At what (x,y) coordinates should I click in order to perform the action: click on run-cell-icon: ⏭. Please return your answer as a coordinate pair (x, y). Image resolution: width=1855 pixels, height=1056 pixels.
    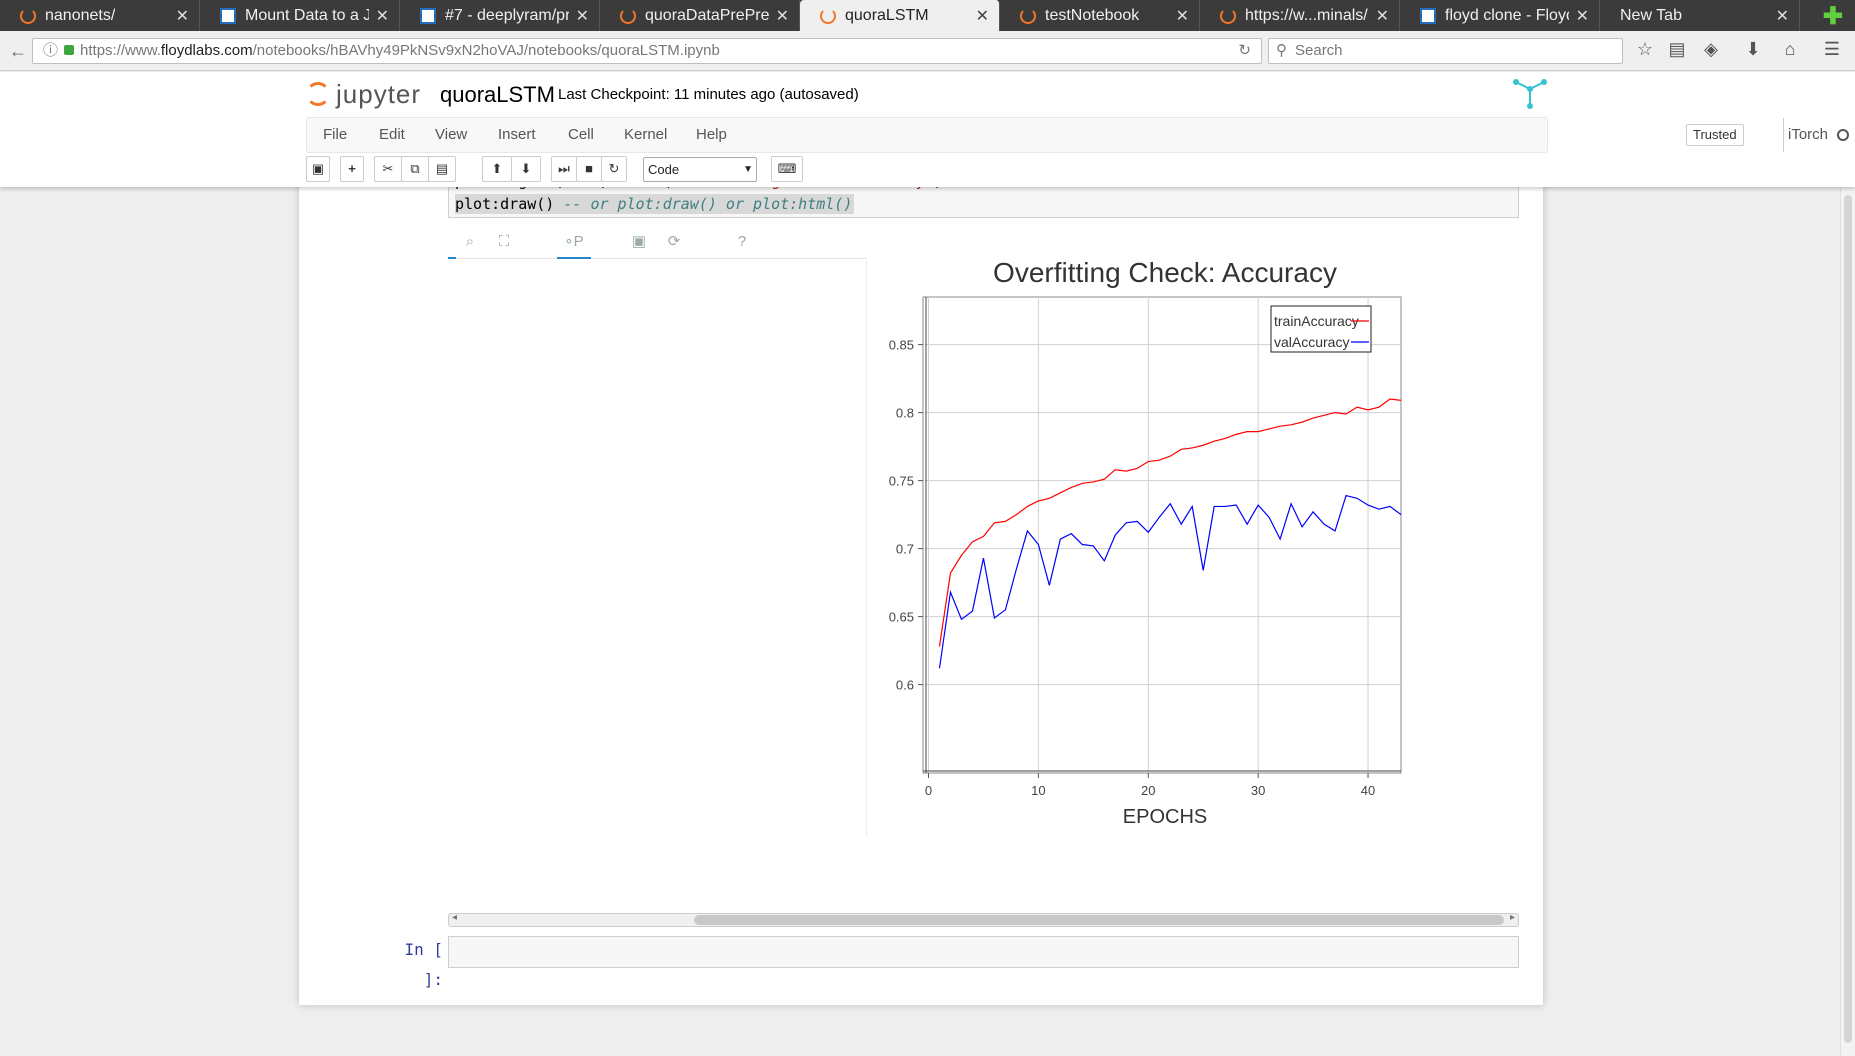
    Looking at the image, I should click on (564, 169).